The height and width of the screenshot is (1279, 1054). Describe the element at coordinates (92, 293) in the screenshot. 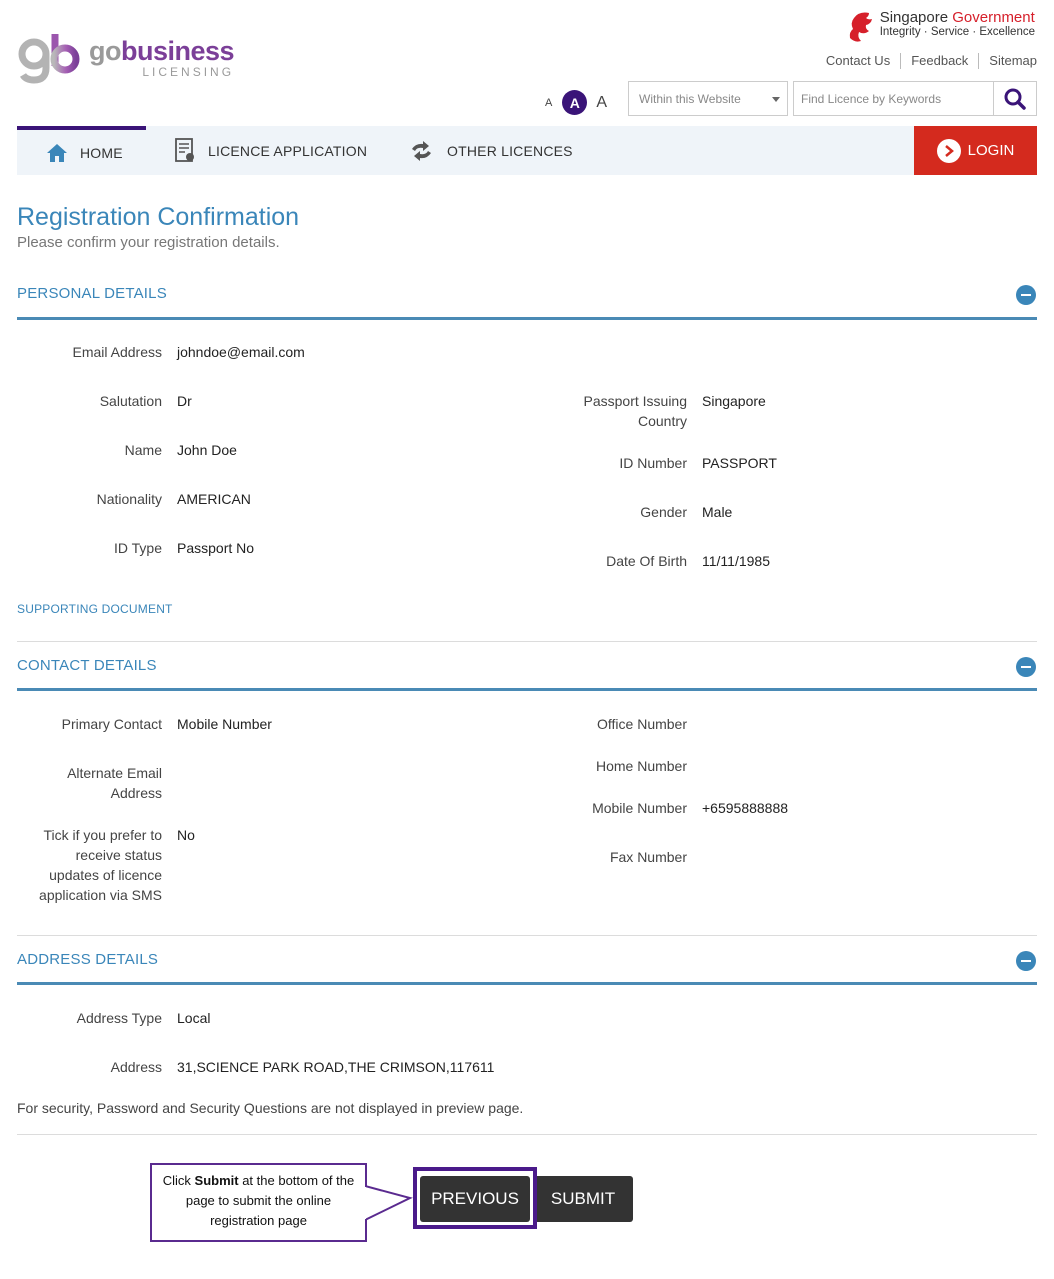

I see `personal-details-heading: PERSONAL DETAILS` at that location.